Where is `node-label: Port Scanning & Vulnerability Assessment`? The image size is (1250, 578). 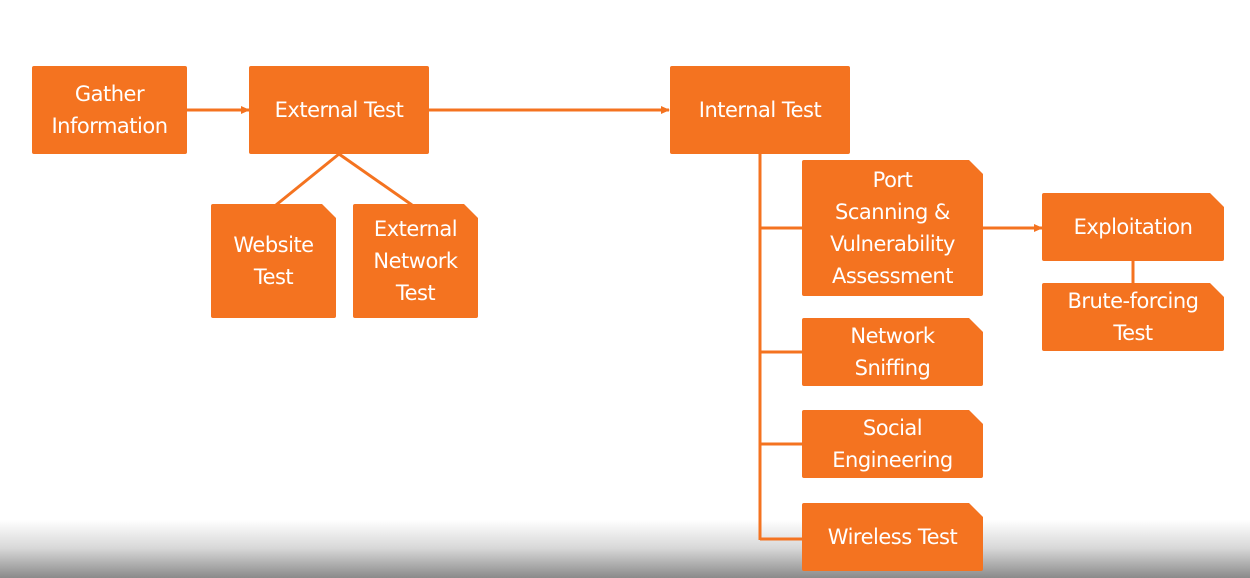
node-label: Port Scanning & Vulnerability Assessment is located at coordinates (892, 228).